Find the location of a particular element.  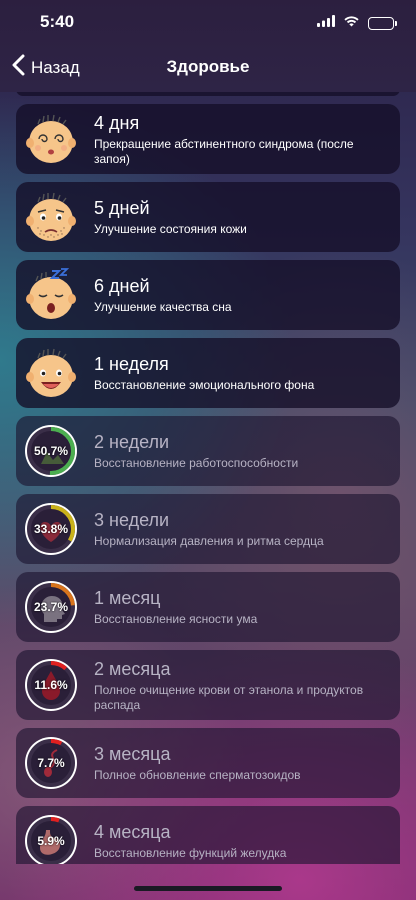

wifi-icon is located at coordinates (351, 23).